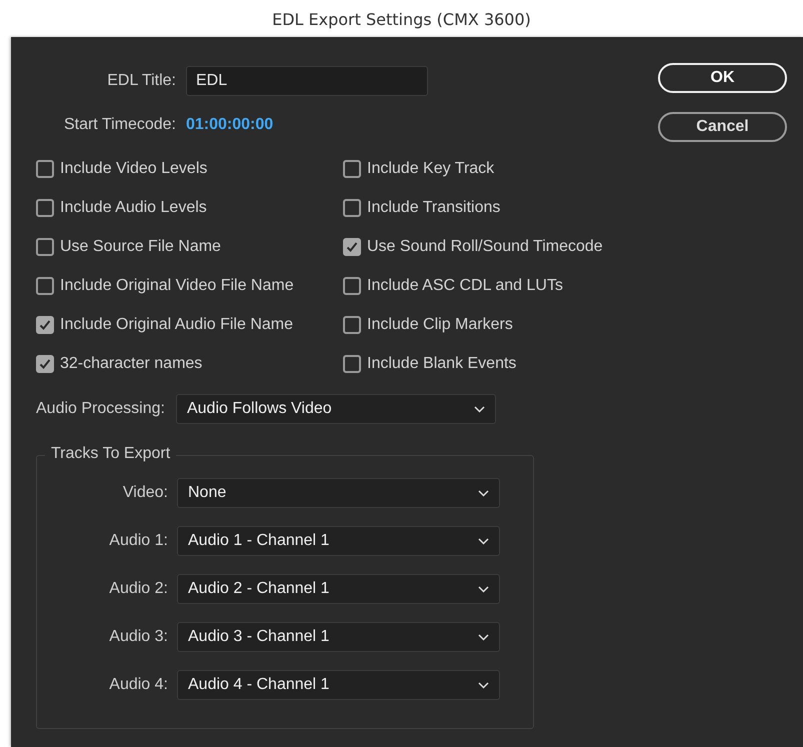 This screenshot has height=747, width=803. Describe the element at coordinates (177, 325) in the screenshot. I see `checkbox-label: Include Original Audio File Name` at that location.